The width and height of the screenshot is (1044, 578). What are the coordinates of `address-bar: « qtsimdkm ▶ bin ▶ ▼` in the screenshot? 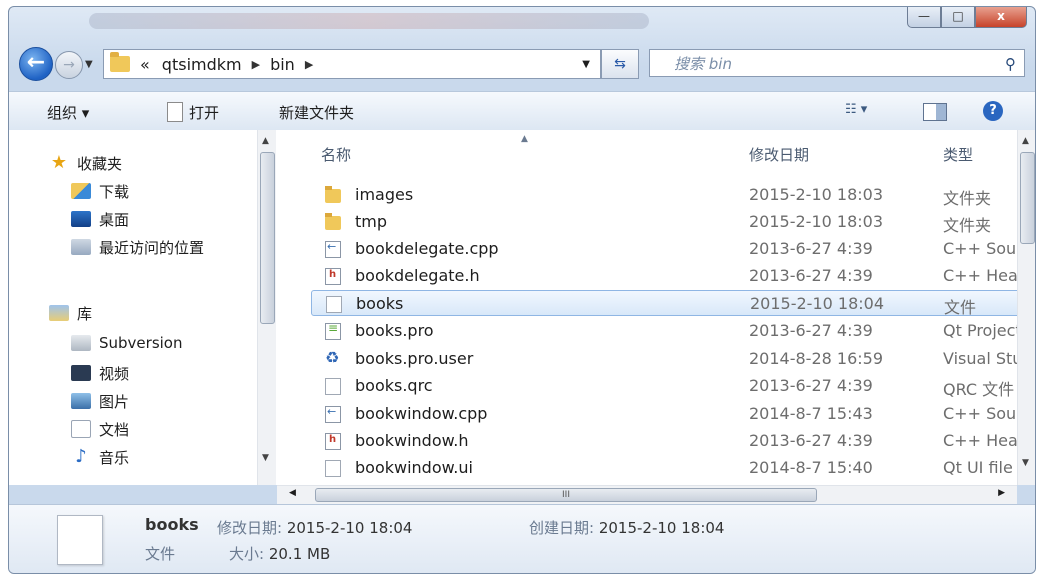 It's located at (352, 64).